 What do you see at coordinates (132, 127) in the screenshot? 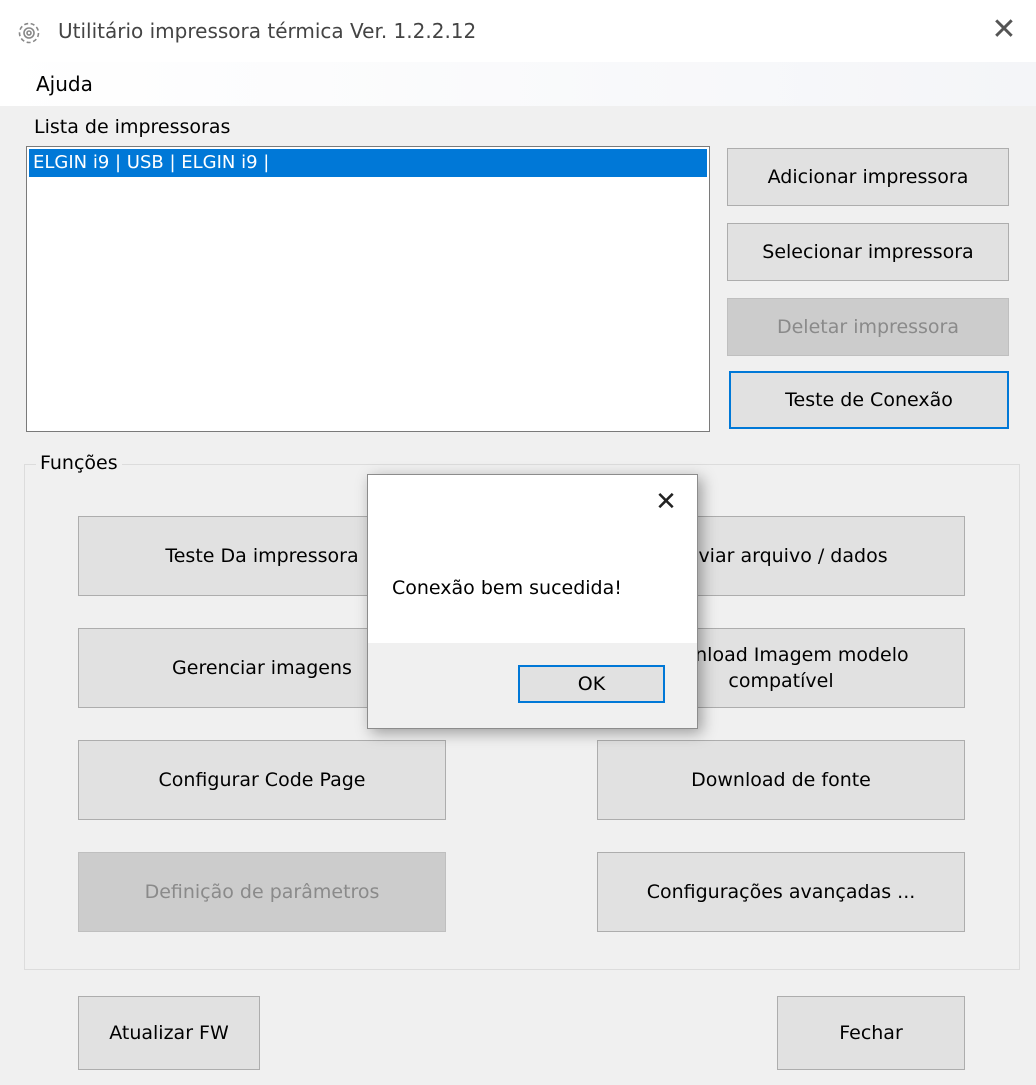
I see `printer-list-label: Lista de impressoras` at bounding box center [132, 127].